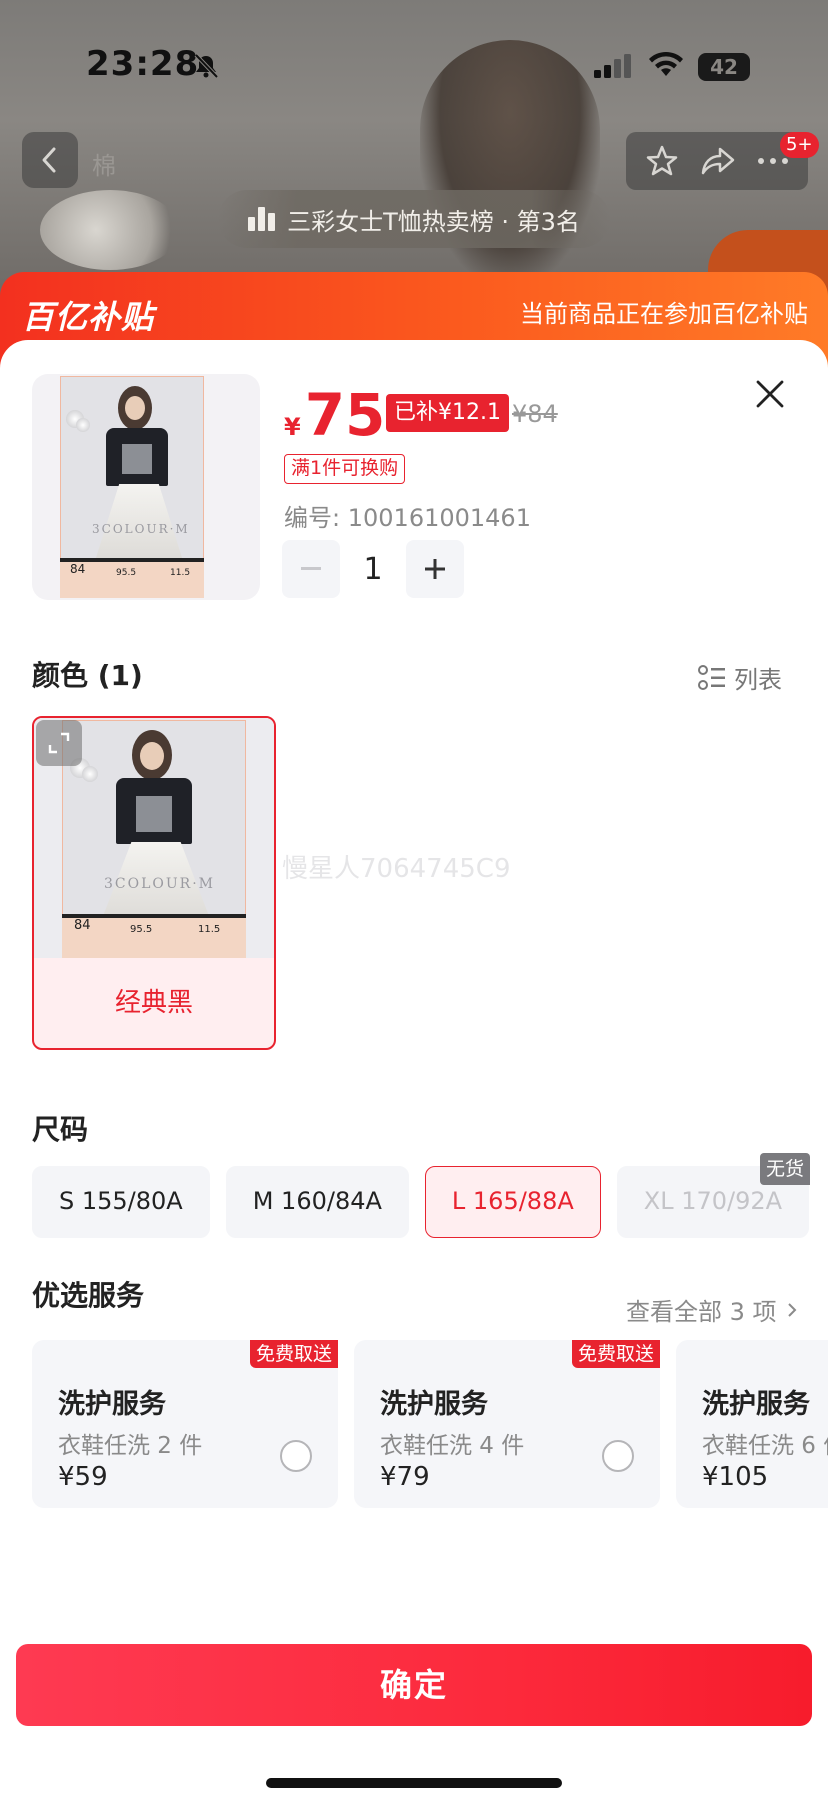  Describe the element at coordinates (87, 675) in the screenshot. I see `color-section-title: 颜色 (1)` at that location.